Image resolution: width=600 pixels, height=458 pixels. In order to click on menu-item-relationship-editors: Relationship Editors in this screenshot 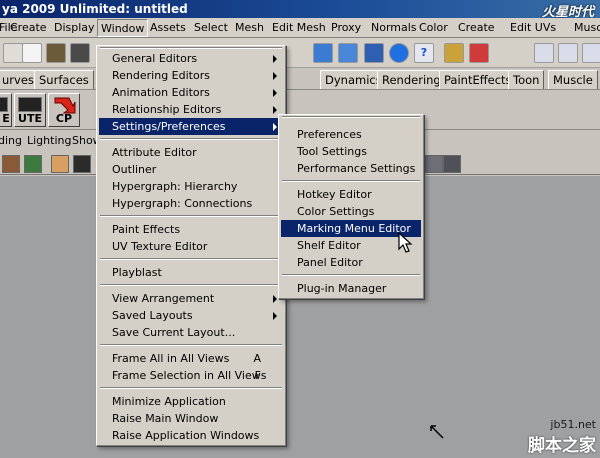, I will do `click(191, 109)`.